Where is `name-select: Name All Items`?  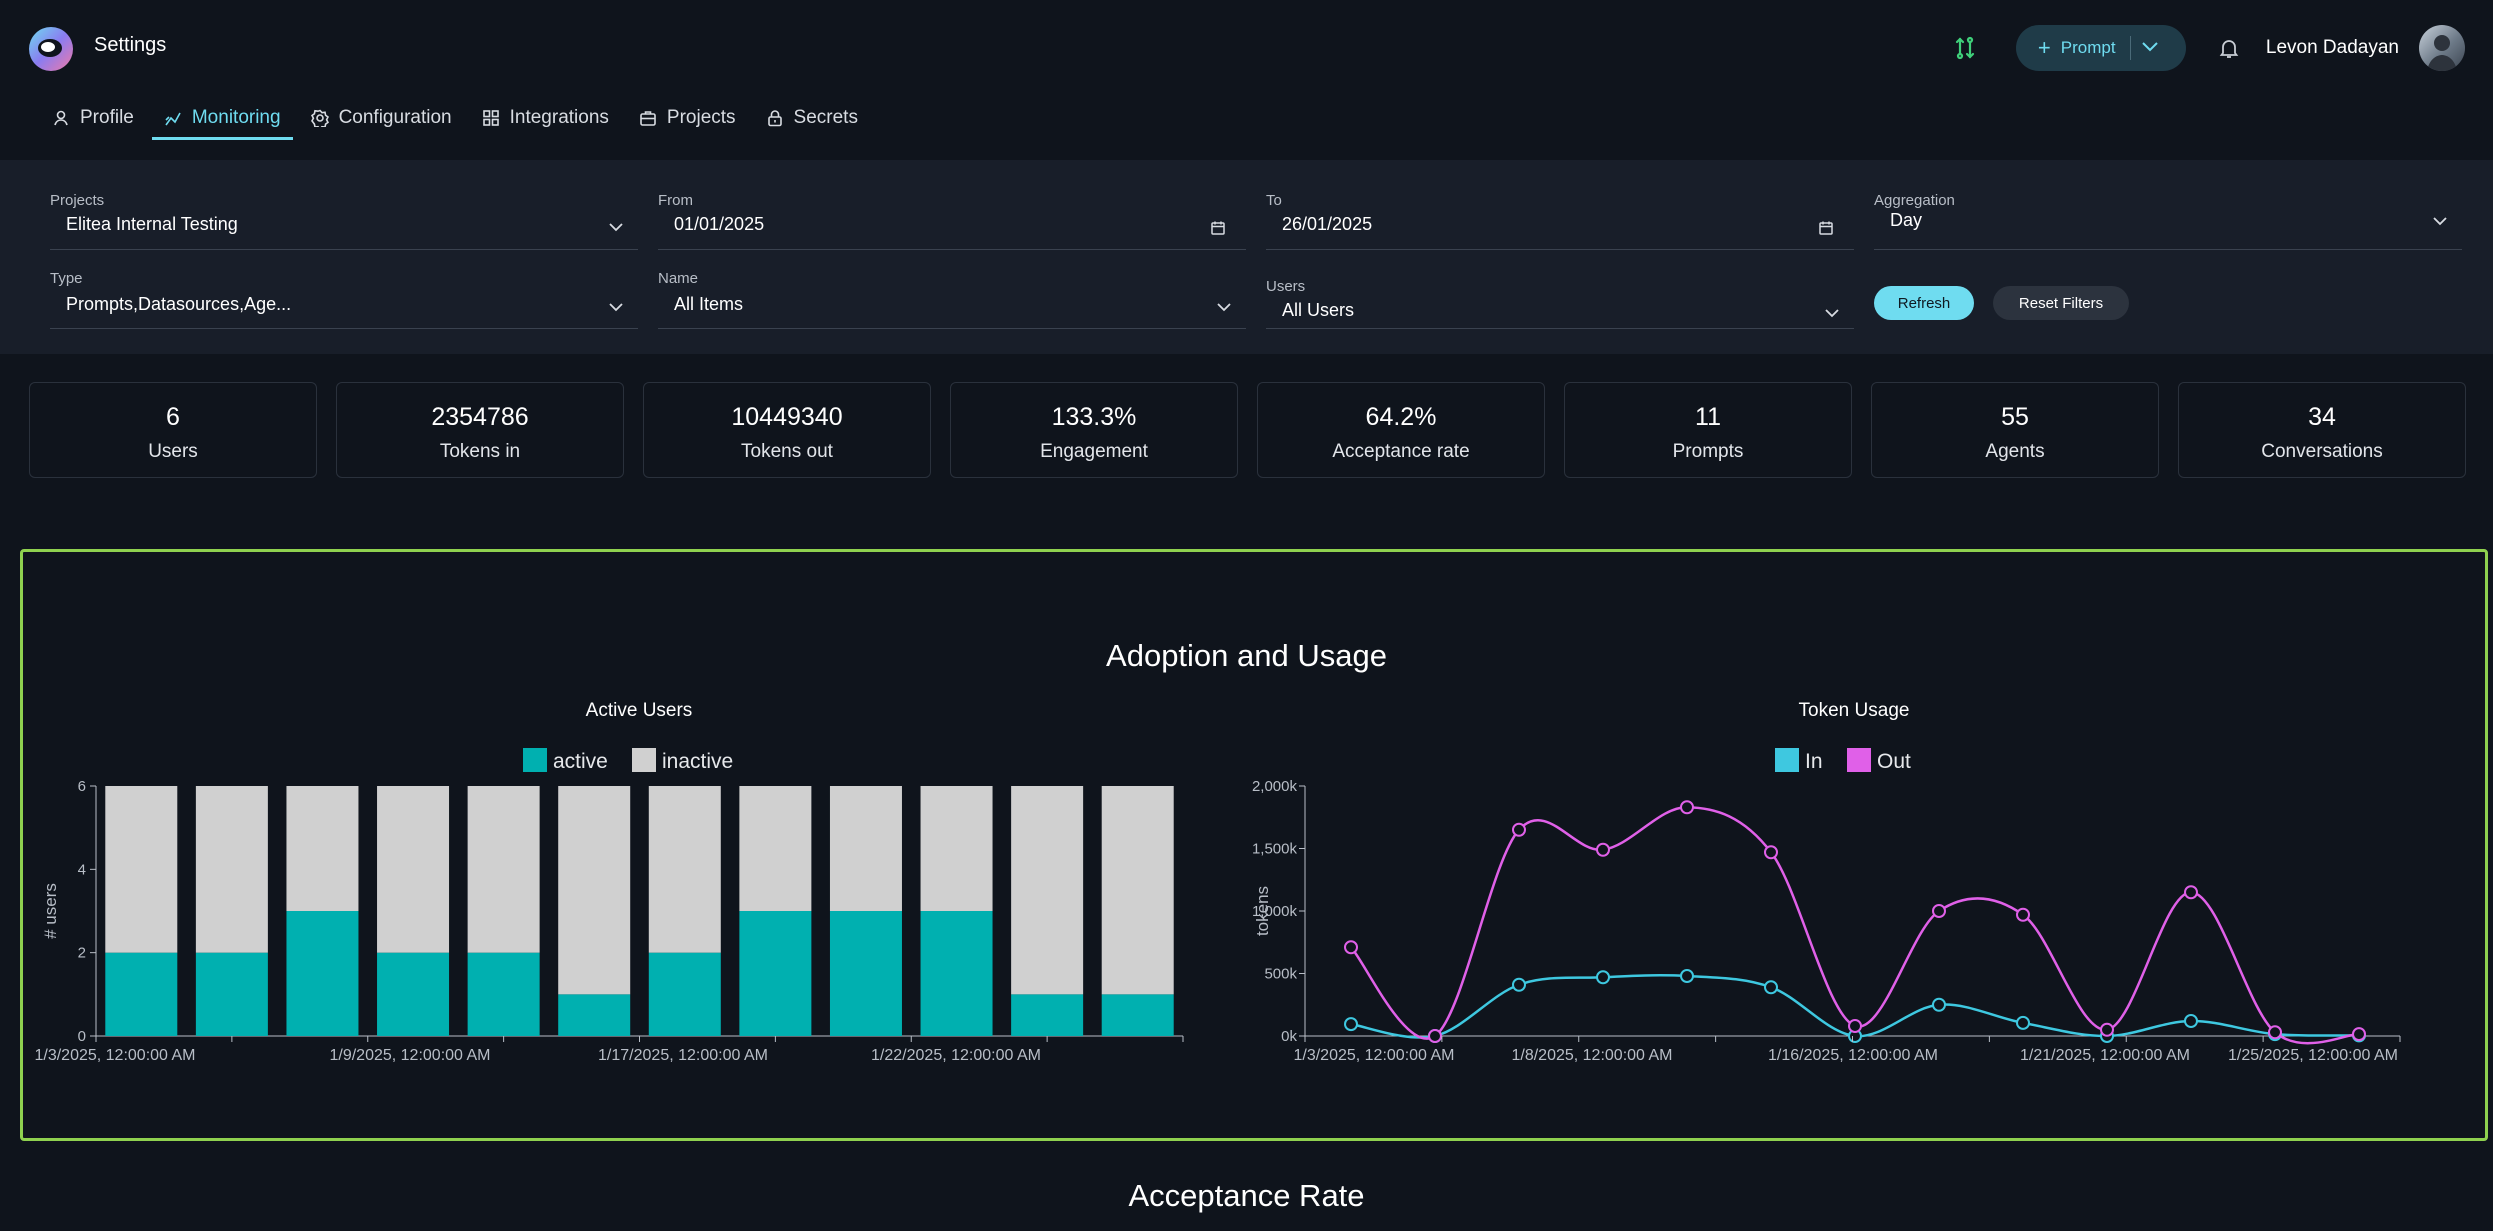
name-select: Name All Items is located at coordinates (952, 300).